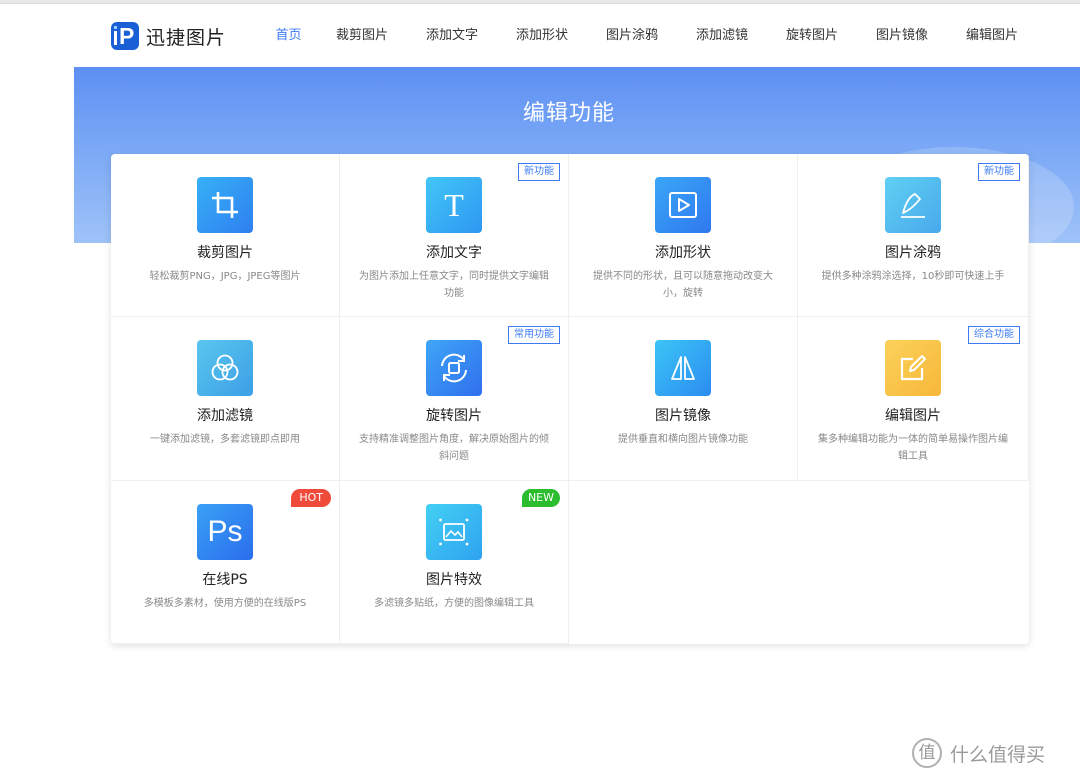 The image size is (1080, 780). I want to click on mirror-icon, so click(683, 368).